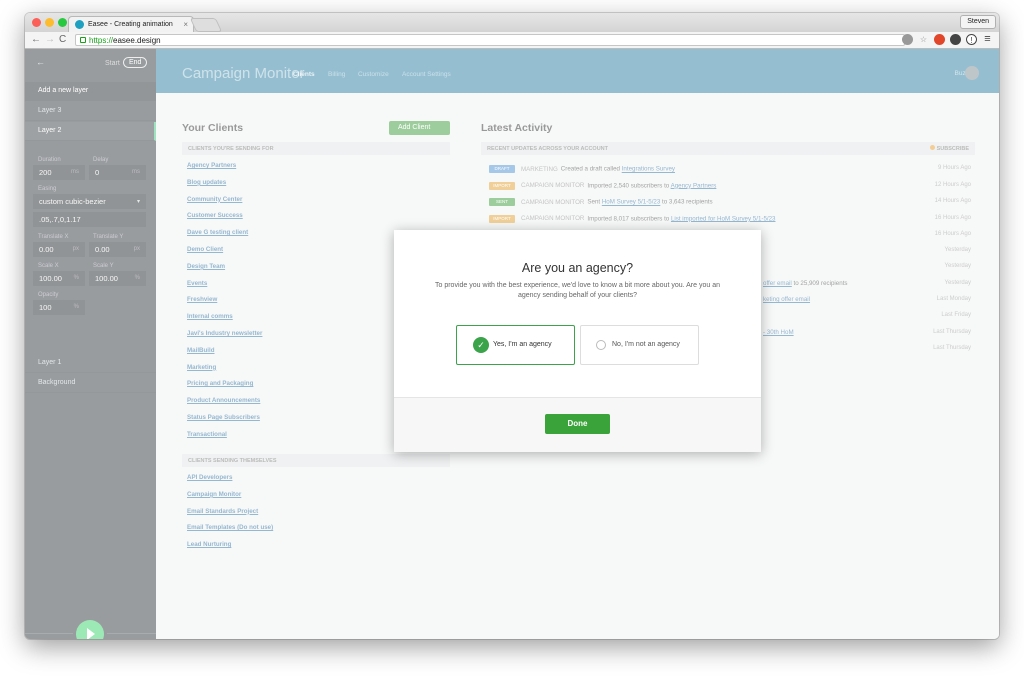 The height and width of the screenshot is (677, 1024). Describe the element at coordinates (62, 40) in the screenshot. I see `reload-icon: C` at that location.